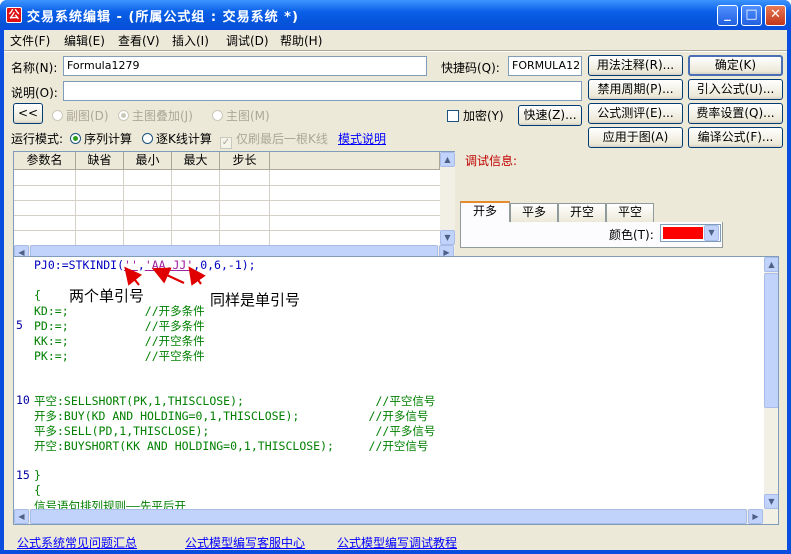 This screenshot has width=791, height=554. I want to click on code-line: 平多:SELL(PD,1,THISCLOSE); //平多信号, so click(234, 430).